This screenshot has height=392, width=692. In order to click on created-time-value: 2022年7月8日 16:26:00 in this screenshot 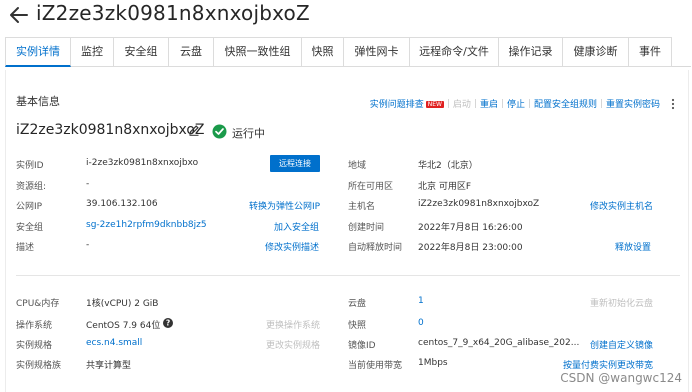, I will do `click(470, 228)`.